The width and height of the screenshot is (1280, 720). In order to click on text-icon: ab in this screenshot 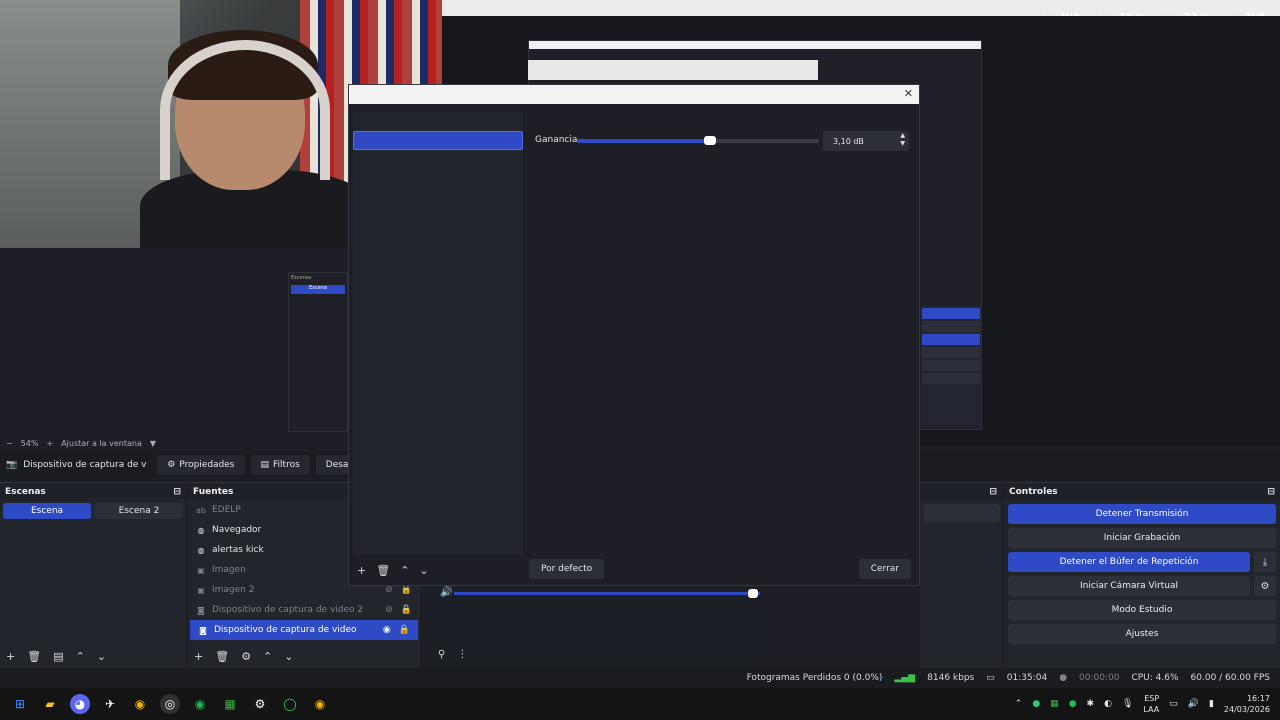, I will do `click(201, 510)`.